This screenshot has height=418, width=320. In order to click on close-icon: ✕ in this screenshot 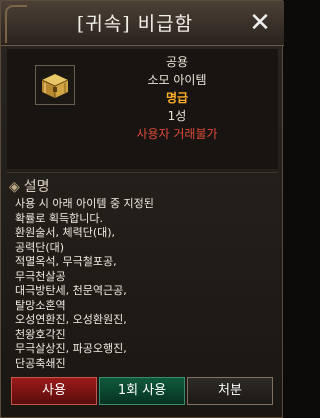, I will do `click(260, 23)`.